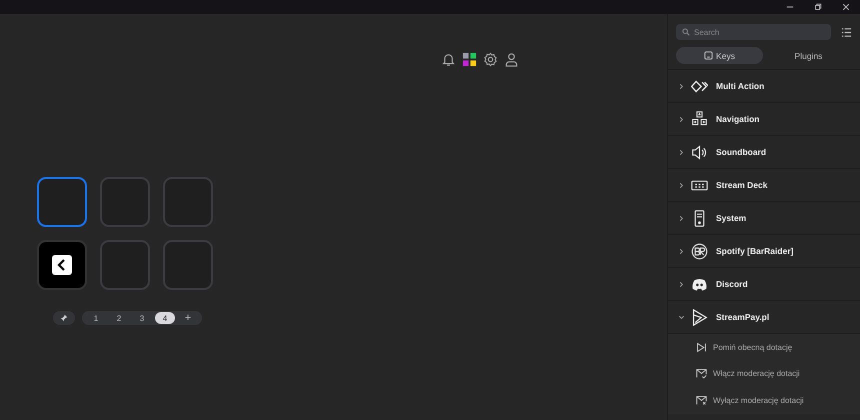 The height and width of the screenshot is (420, 860). I want to click on arrow-keys-icon, so click(699, 119).